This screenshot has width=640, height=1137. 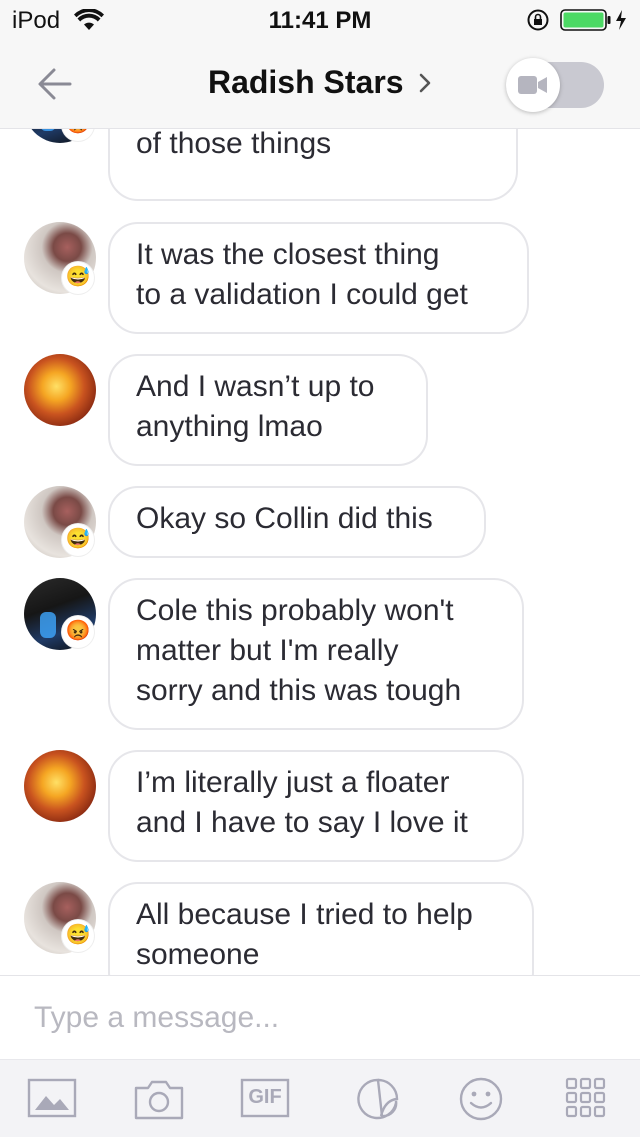 I want to click on sticker-icon, so click(x=378, y=1099).